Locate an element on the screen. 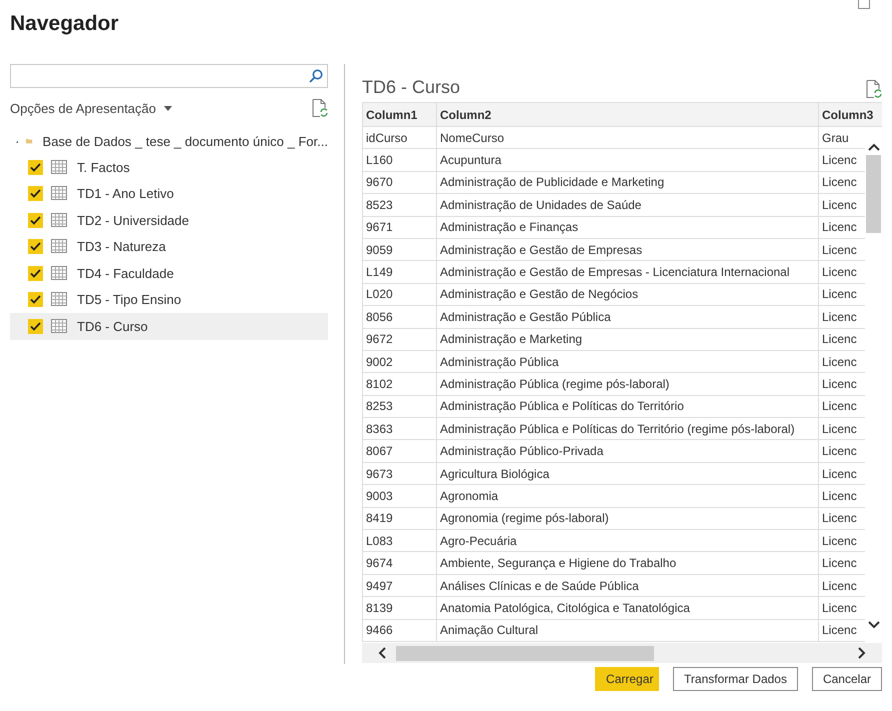 The image size is (892, 711). table-cell: 8523 is located at coordinates (399, 205).